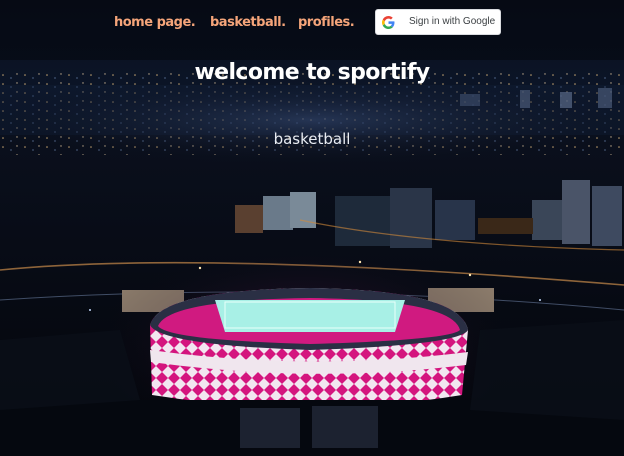 This screenshot has height=456, width=624. I want to click on google-signin-button: Sign in with Google, so click(438, 22).